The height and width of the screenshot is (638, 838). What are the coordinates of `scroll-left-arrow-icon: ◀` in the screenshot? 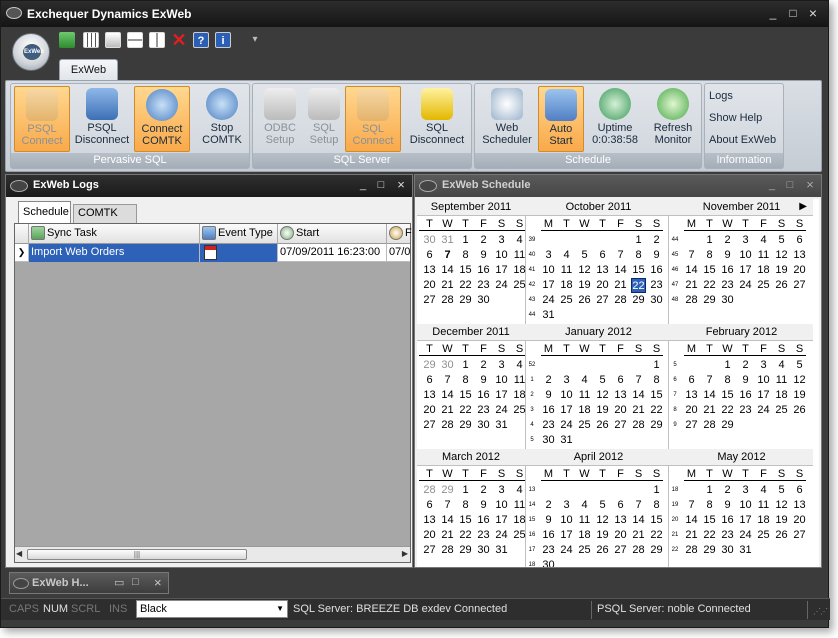 It's located at (19, 553).